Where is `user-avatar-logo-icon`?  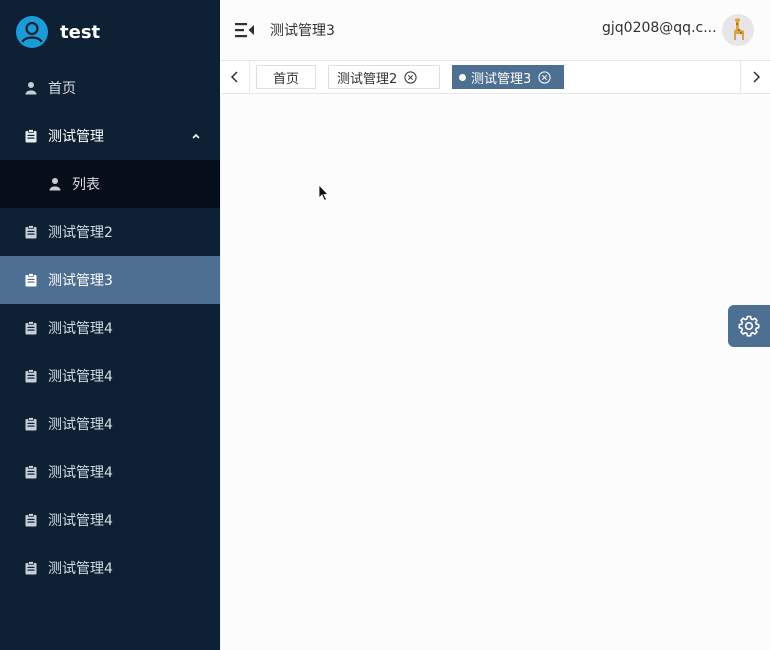 user-avatar-logo-icon is located at coordinates (32, 32).